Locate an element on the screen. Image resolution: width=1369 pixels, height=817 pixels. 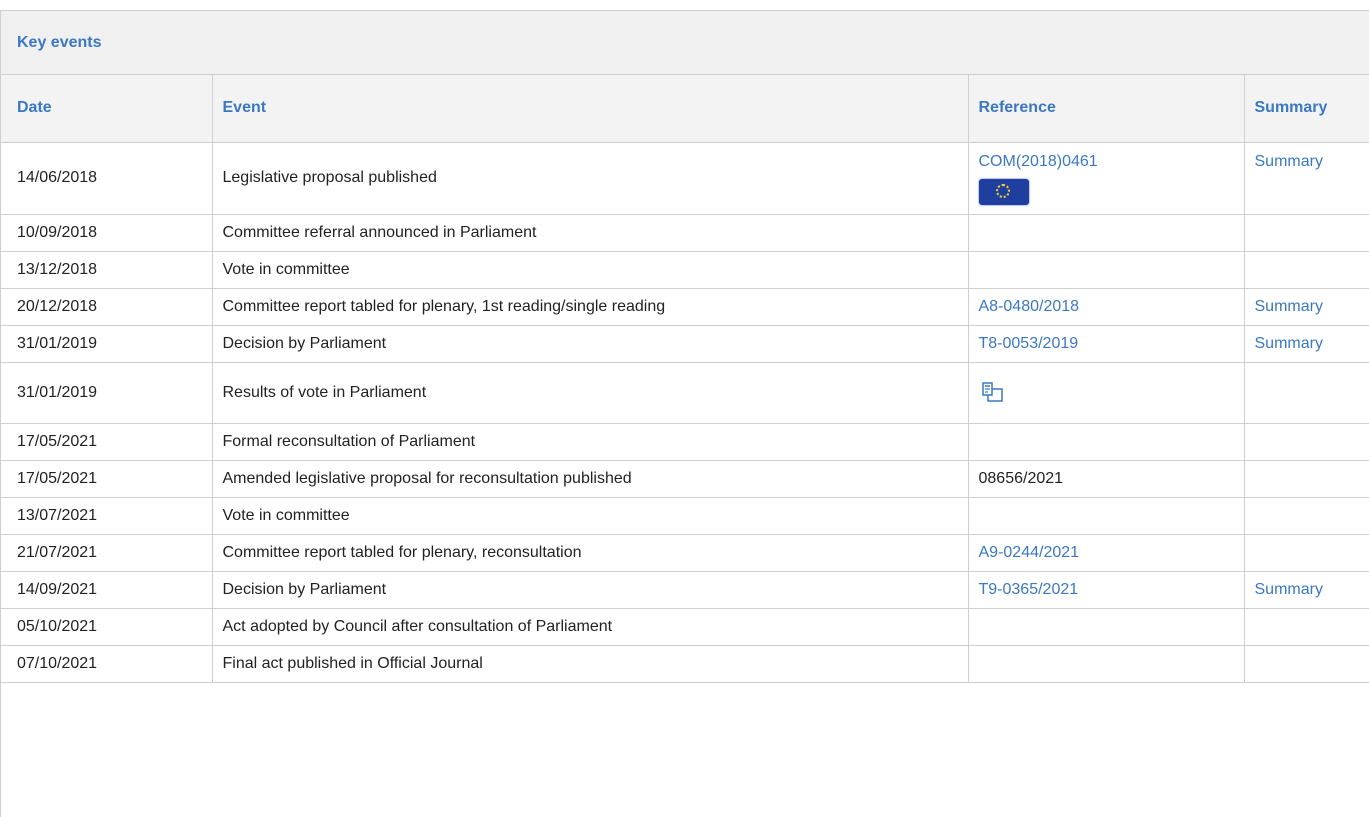
event-date: 14/09/2021 is located at coordinates (106, 590).